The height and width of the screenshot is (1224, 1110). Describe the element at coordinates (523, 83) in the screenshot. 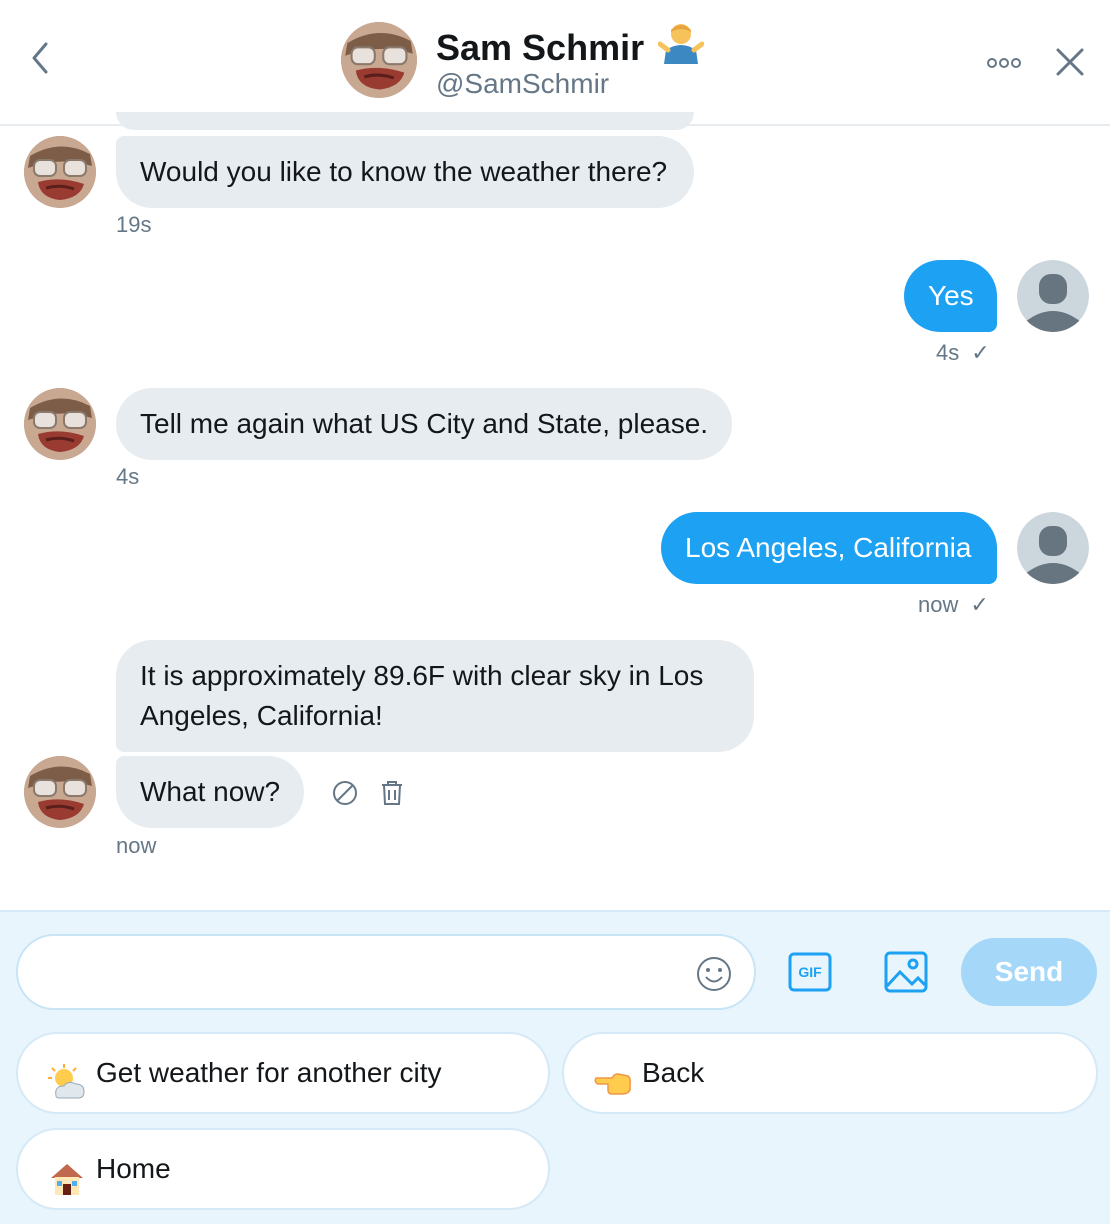

I see `contact-handle: @SamSchmir` at that location.